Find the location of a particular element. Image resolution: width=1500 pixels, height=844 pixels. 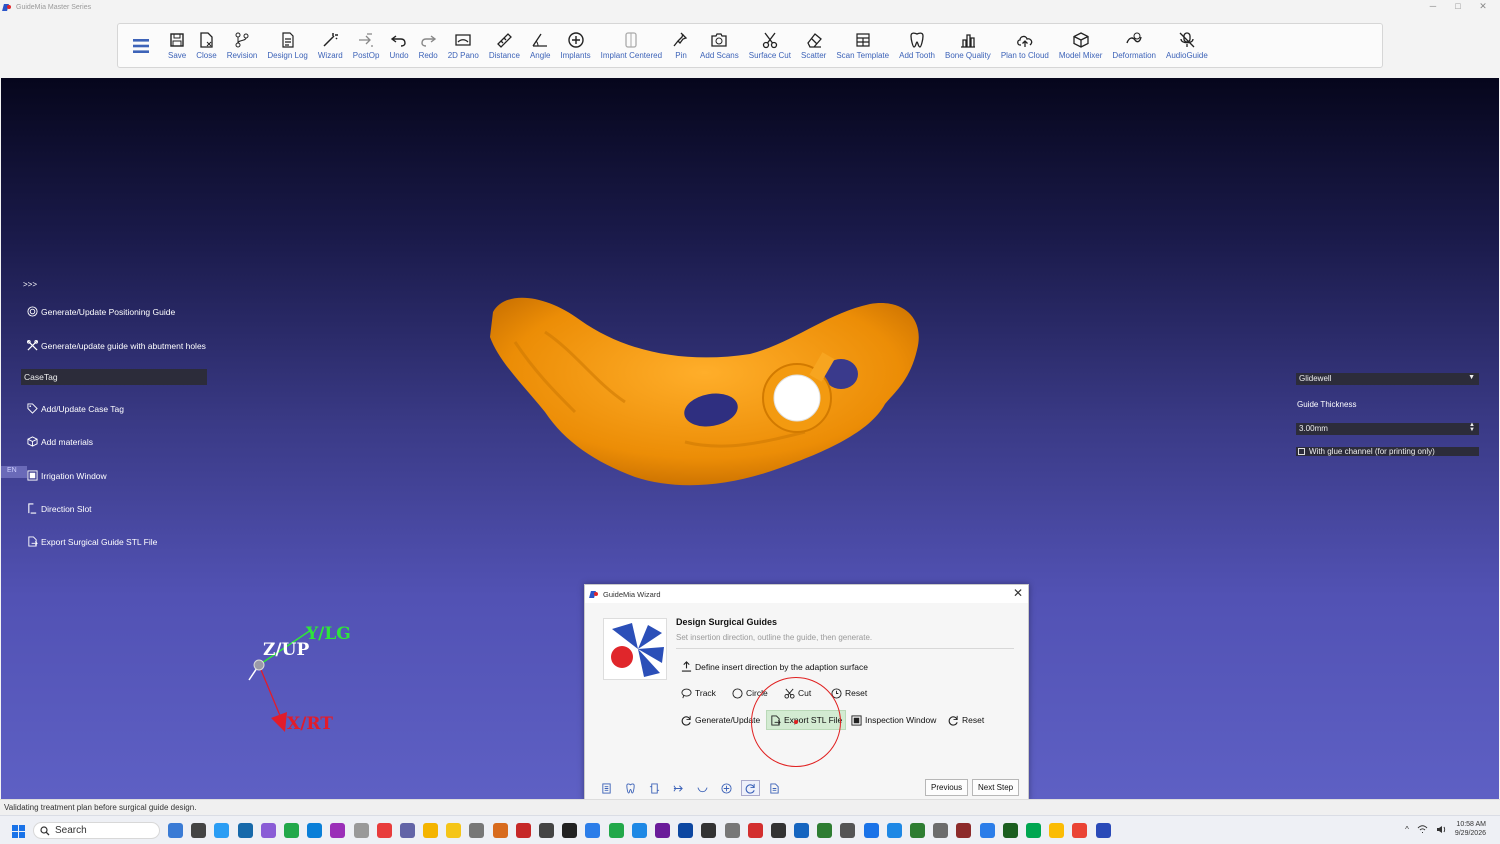

checkbox-box is located at coordinates (1301, 451).